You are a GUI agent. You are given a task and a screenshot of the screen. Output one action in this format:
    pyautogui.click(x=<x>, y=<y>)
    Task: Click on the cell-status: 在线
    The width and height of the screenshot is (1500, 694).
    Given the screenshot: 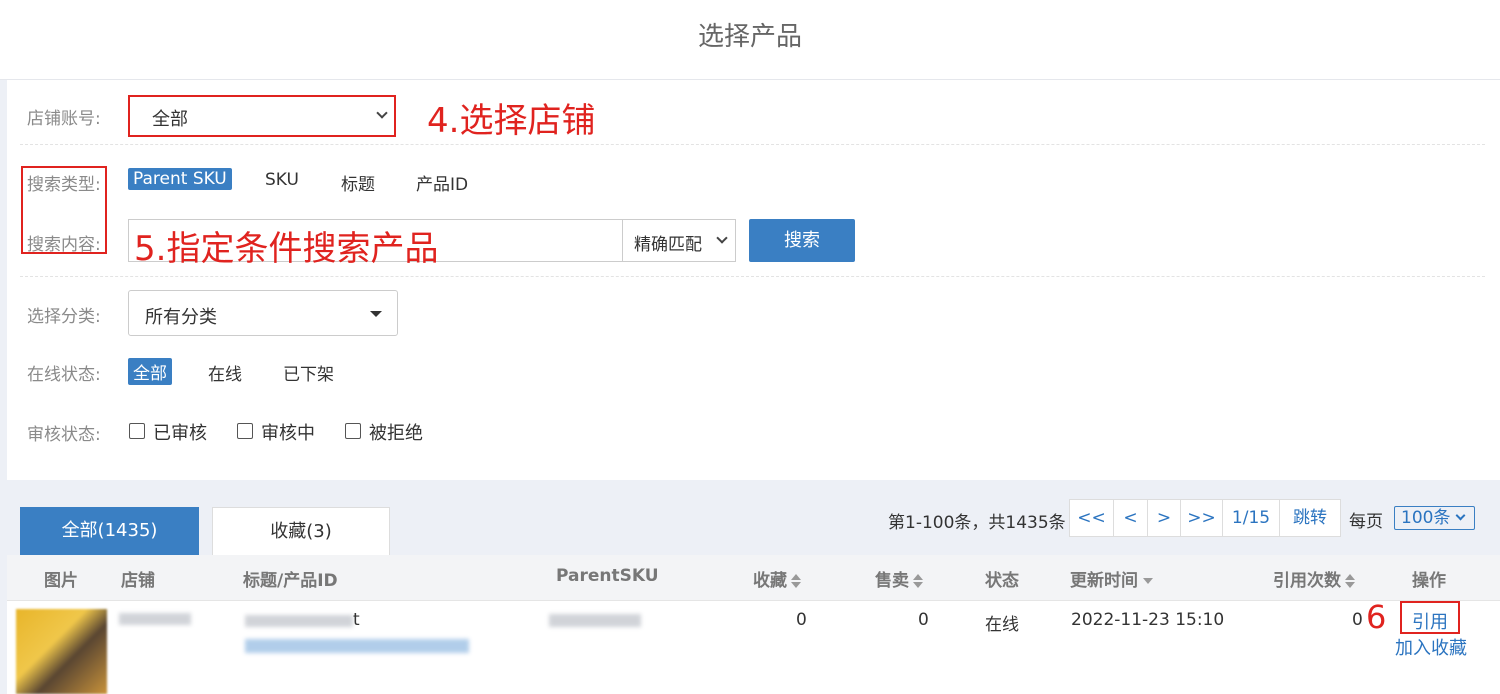 What is the action you would take?
    pyautogui.click(x=1002, y=625)
    